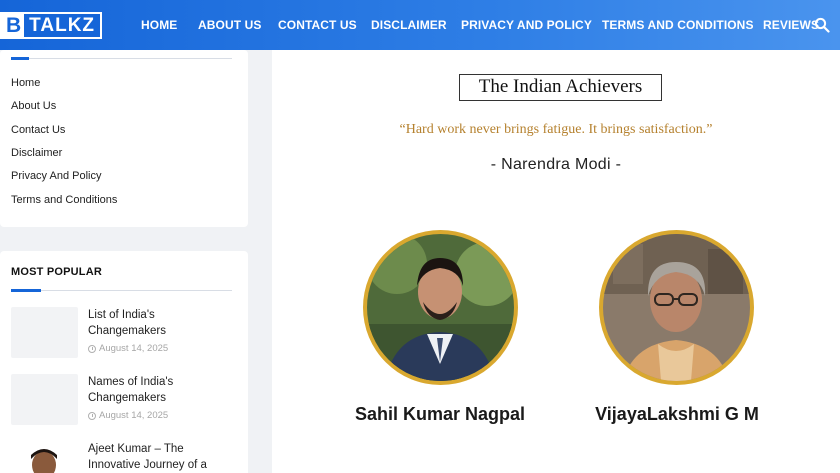 Image resolution: width=840 pixels, height=473 pixels. Describe the element at coordinates (25, 83) in the screenshot. I see `sidebar-link-home: Home` at that location.